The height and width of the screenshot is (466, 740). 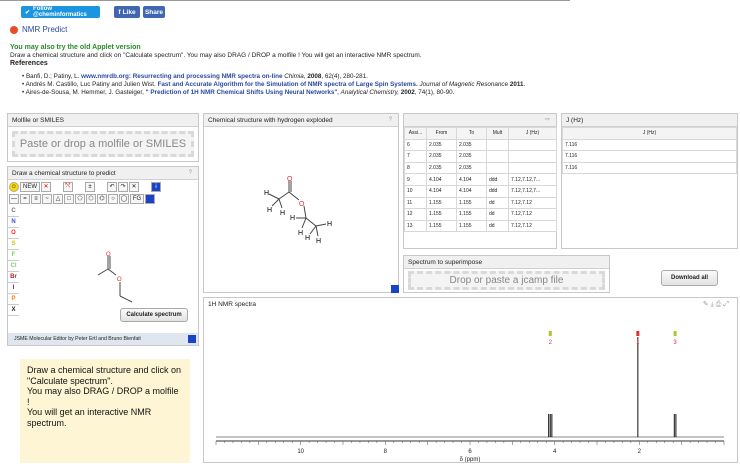 I want to click on double-bond-icon: =, so click(x=25, y=198).